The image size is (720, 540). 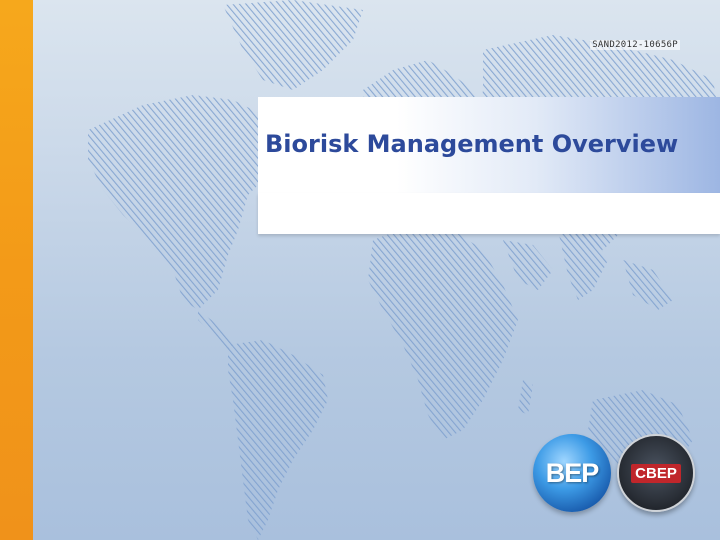 What do you see at coordinates (472, 144) in the screenshot?
I see `slide-title: Biorisk Management Overview` at bounding box center [472, 144].